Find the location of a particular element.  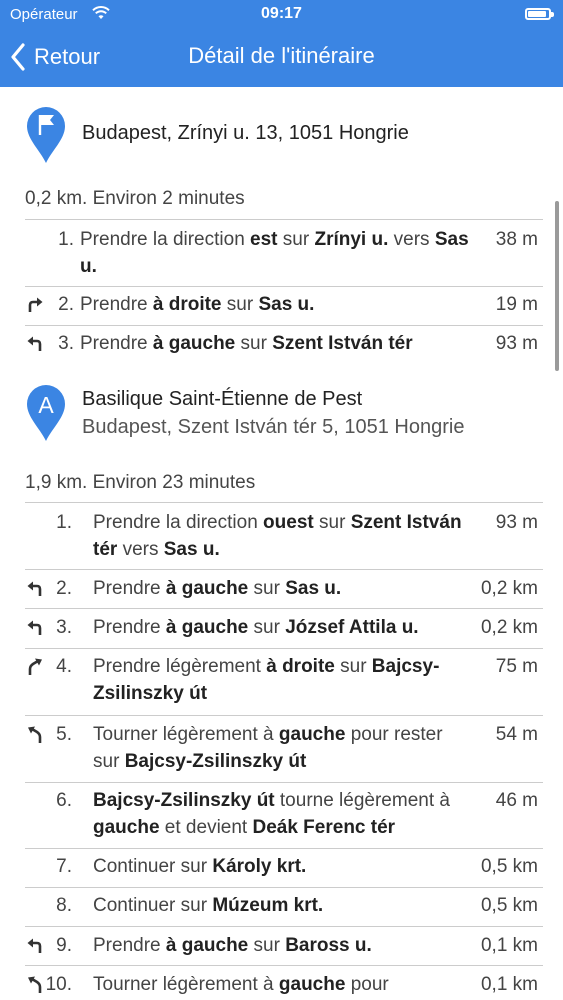

back-label: Retour is located at coordinates (67, 56).